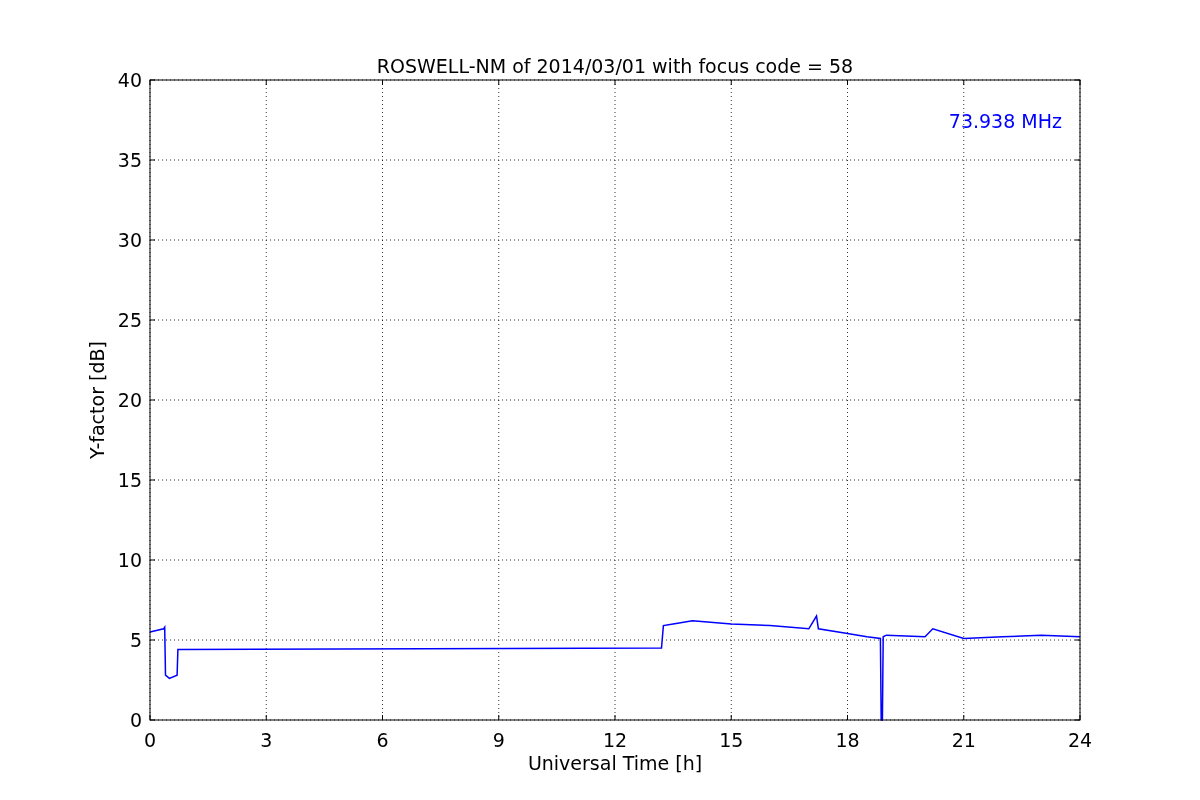  I want to click on x-tick-label: 12, so click(615, 740).